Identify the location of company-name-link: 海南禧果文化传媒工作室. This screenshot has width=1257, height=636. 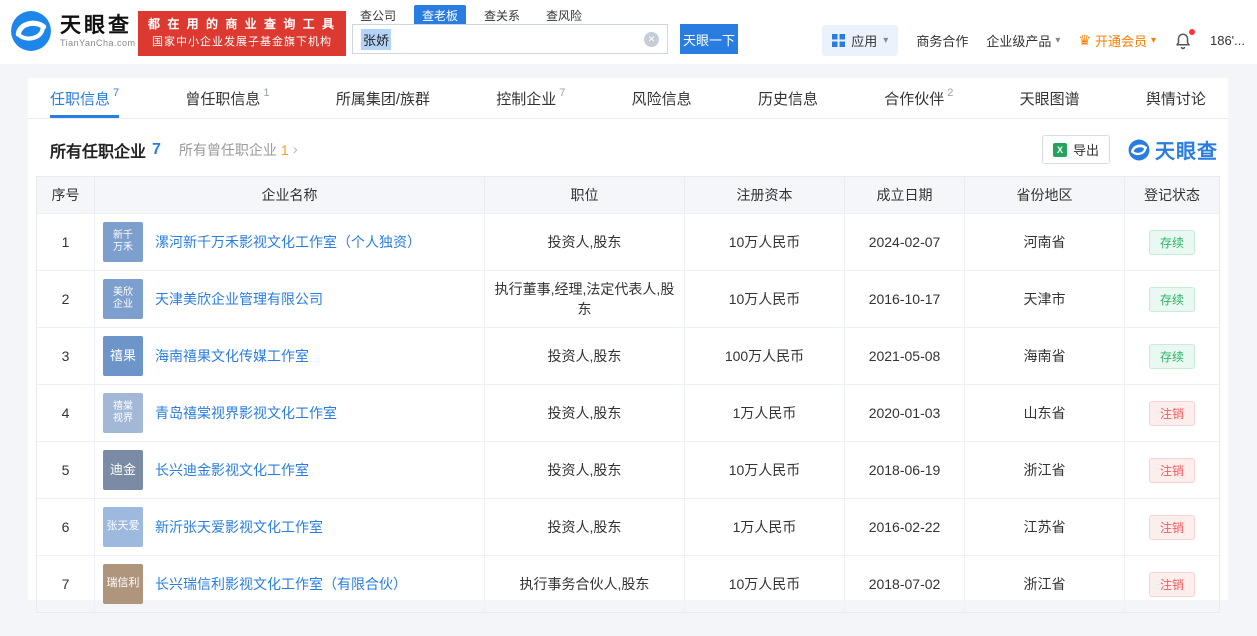
(232, 356).